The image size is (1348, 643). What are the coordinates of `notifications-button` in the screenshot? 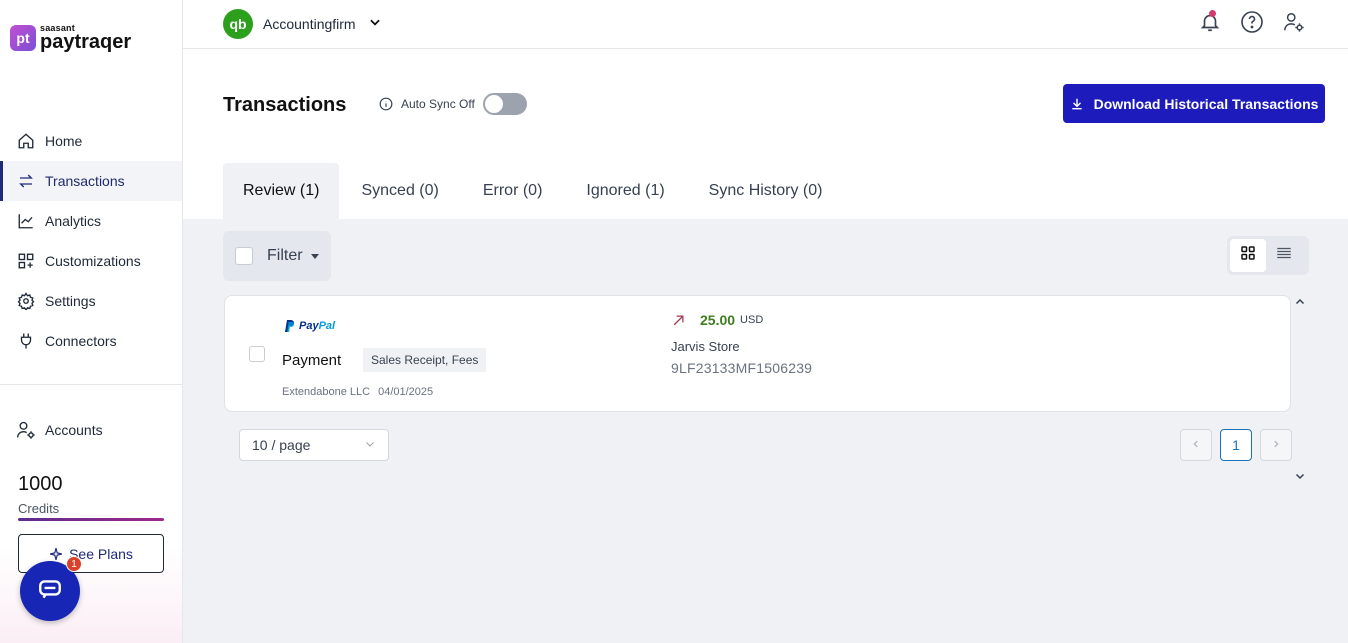 It's located at (1210, 24).